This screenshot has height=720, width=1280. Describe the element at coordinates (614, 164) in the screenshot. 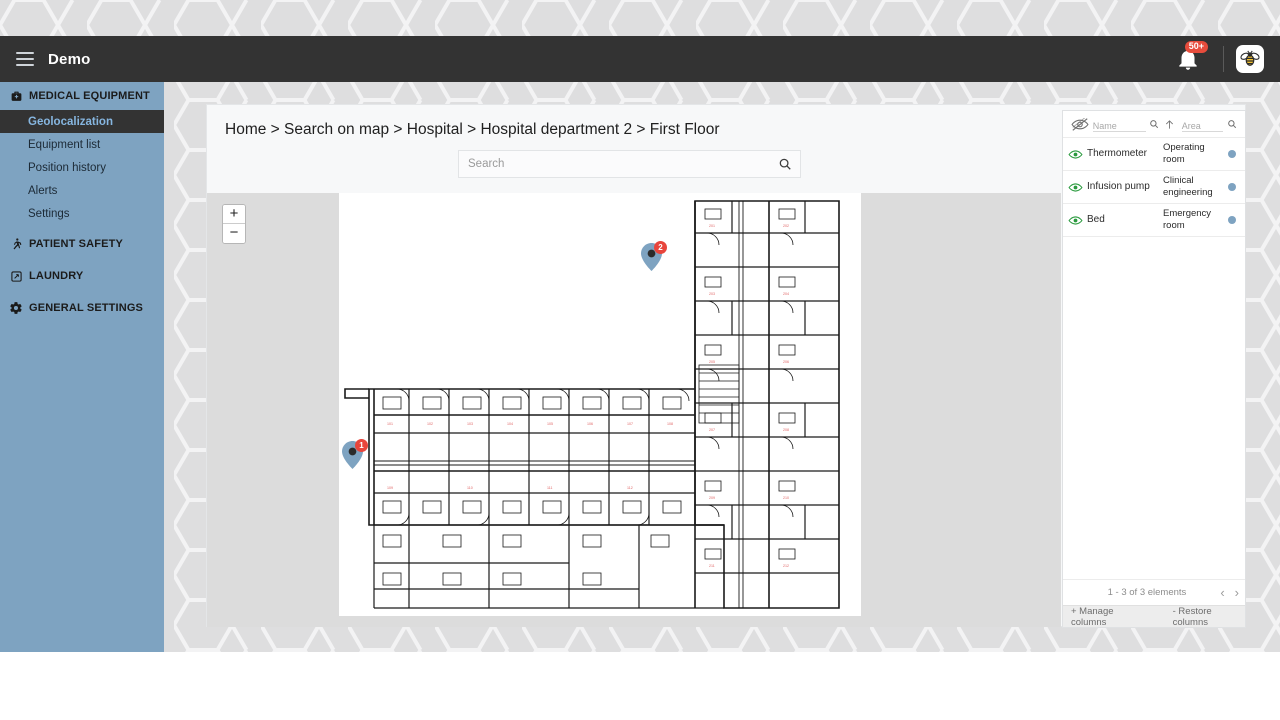

I see `search-input` at that location.